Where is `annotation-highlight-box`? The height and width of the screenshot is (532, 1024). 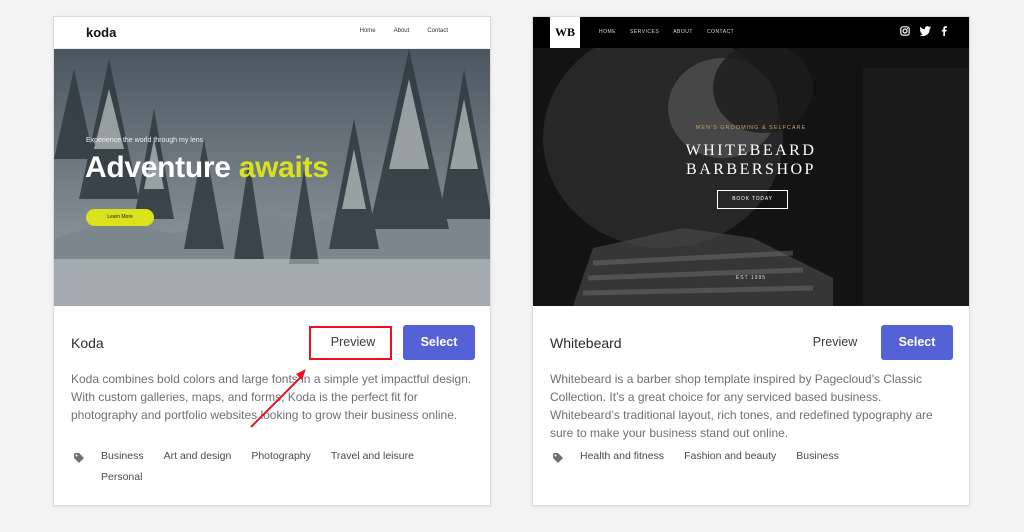 annotation-highlight-box is located at coordinates (350, 343).